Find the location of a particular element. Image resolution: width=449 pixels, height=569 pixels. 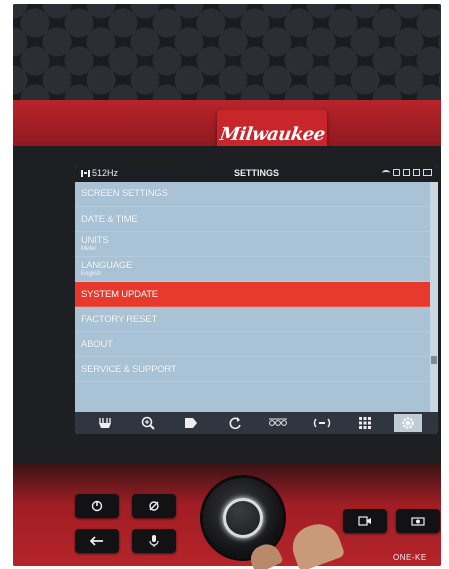

menu-item-date-time: DATE & TIME is located at coordinates (252, 219).